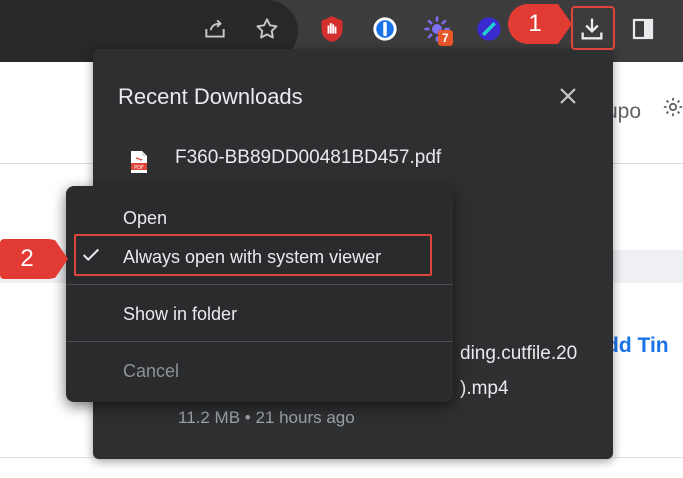 This screenshot has width=683, height=478. I want to click on download-file-meta: 11.2 MB • 21 hours ago, so click(266, 417).